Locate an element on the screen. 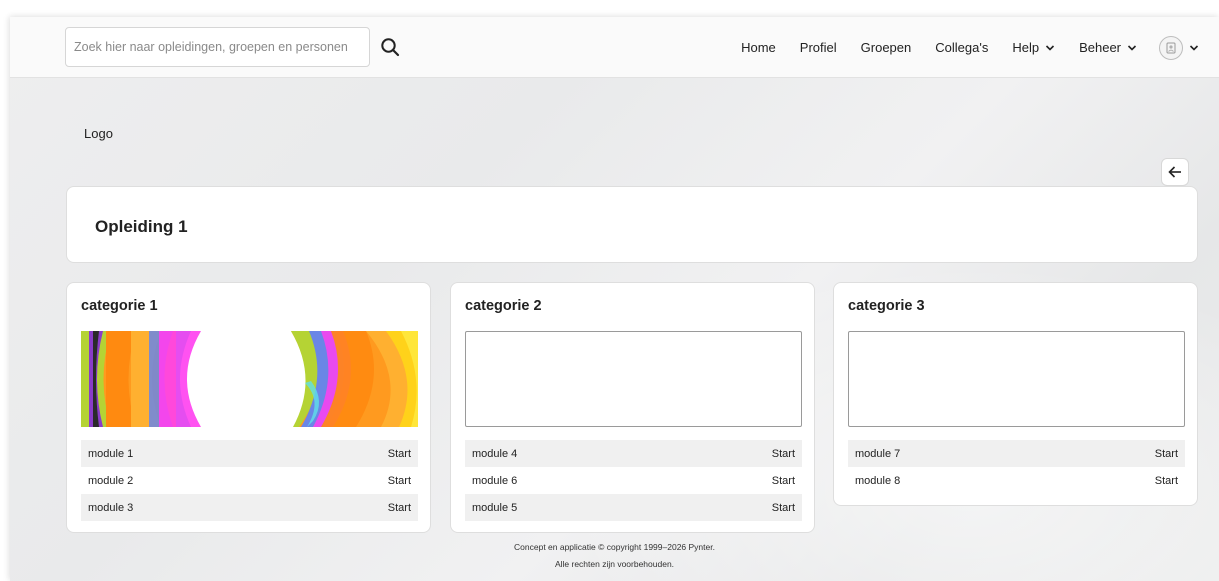 This screenshot has width=1219, height=581. search-button is located at coordinates (390, 47).